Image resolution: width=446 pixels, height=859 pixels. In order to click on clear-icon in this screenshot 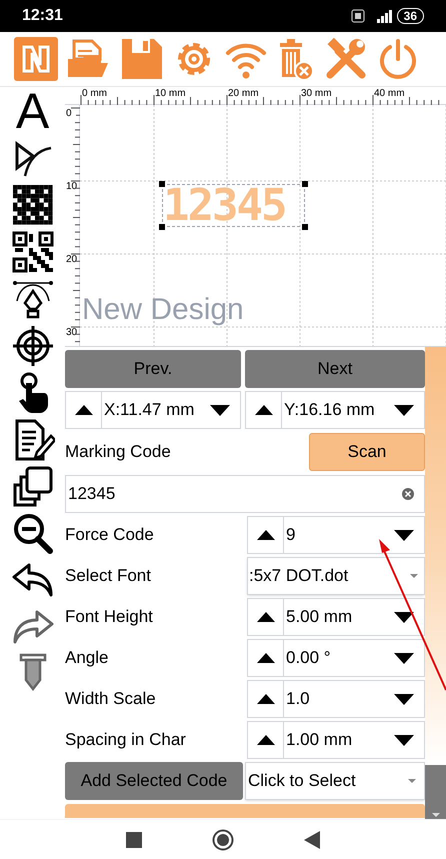, I will do `click(408, 494)`.